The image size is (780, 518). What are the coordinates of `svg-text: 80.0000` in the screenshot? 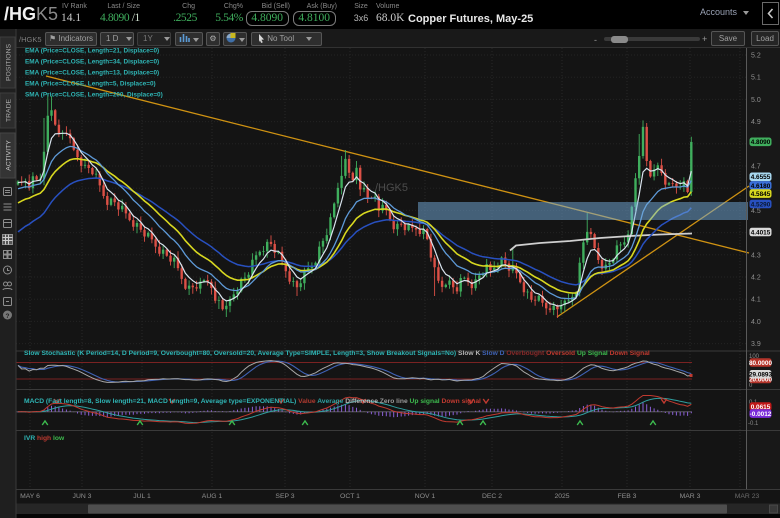 It's located at (761, 363).